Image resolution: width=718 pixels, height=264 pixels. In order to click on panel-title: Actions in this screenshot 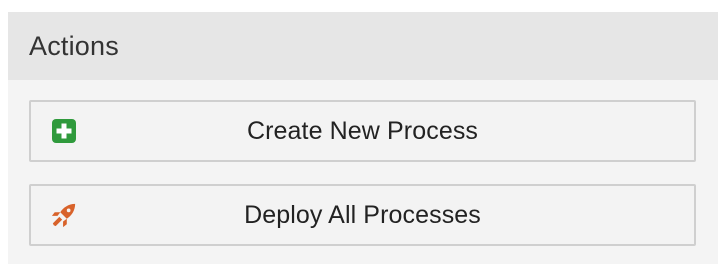, I will do `click(74, 45)`.